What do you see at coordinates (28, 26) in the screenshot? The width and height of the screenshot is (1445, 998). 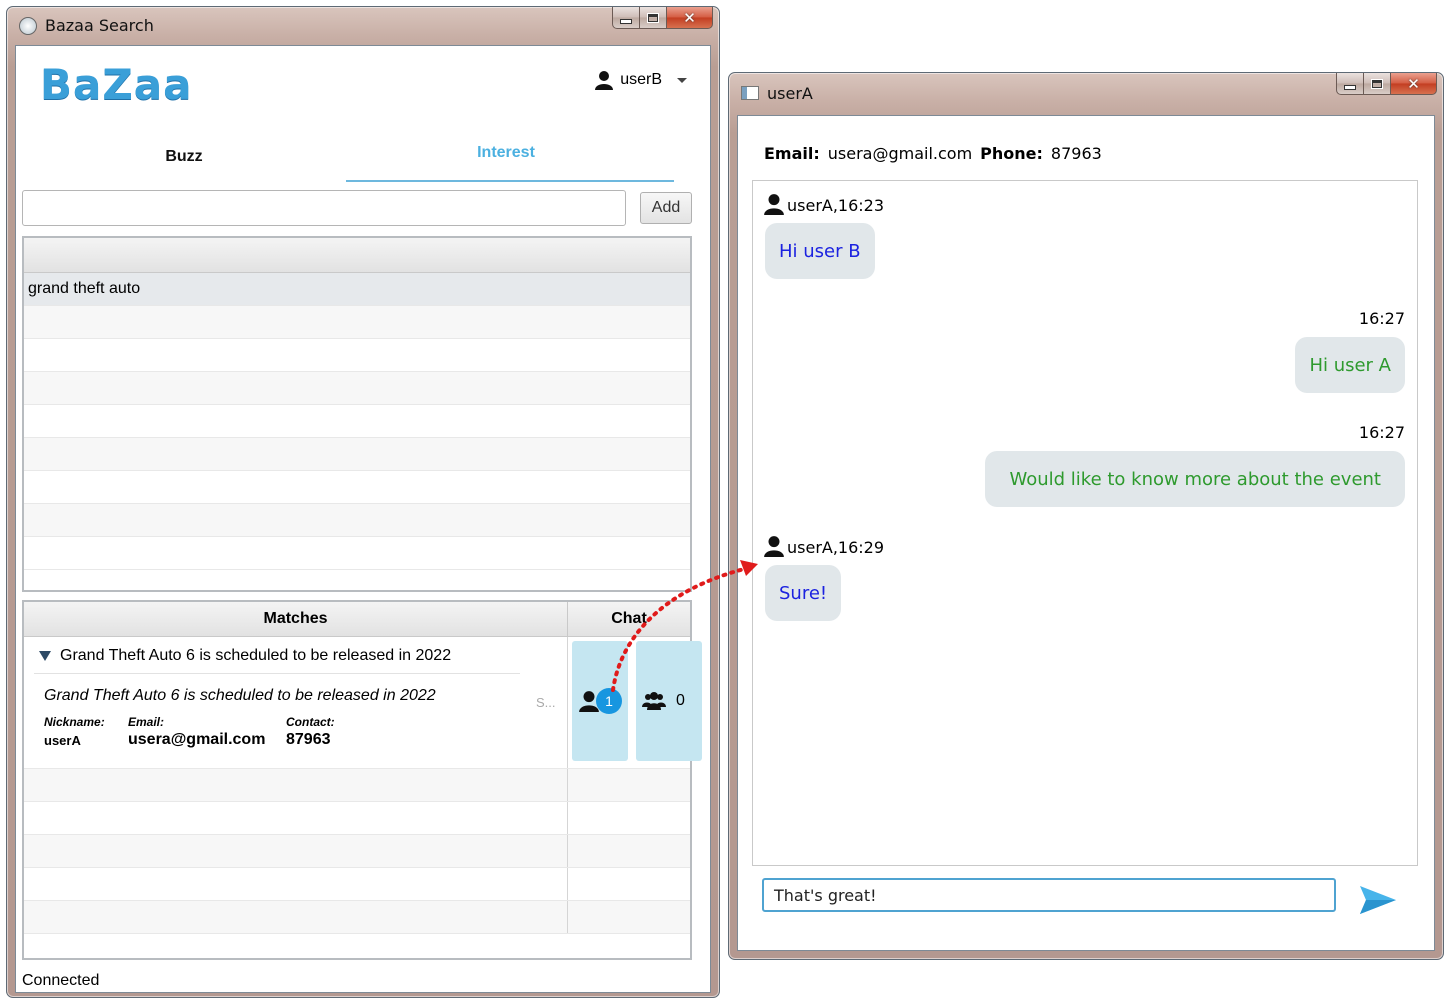 I see `app-icon` at bounding box center [28, 26].